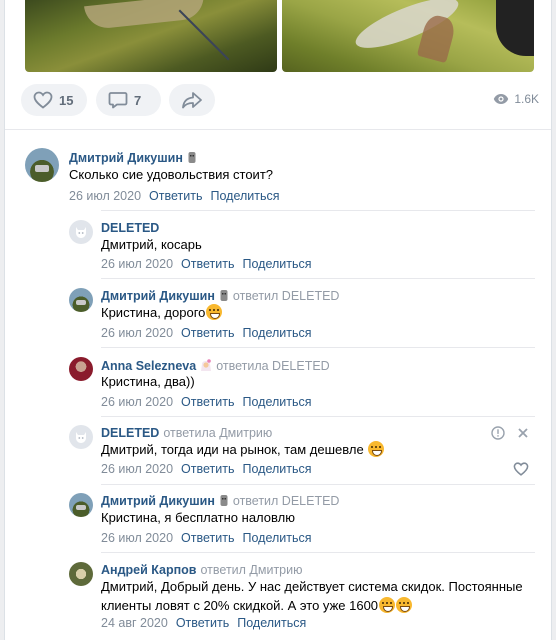  Describe the element at coordinates (204, 35) in the screenshot. I see `rod-line` at that location.